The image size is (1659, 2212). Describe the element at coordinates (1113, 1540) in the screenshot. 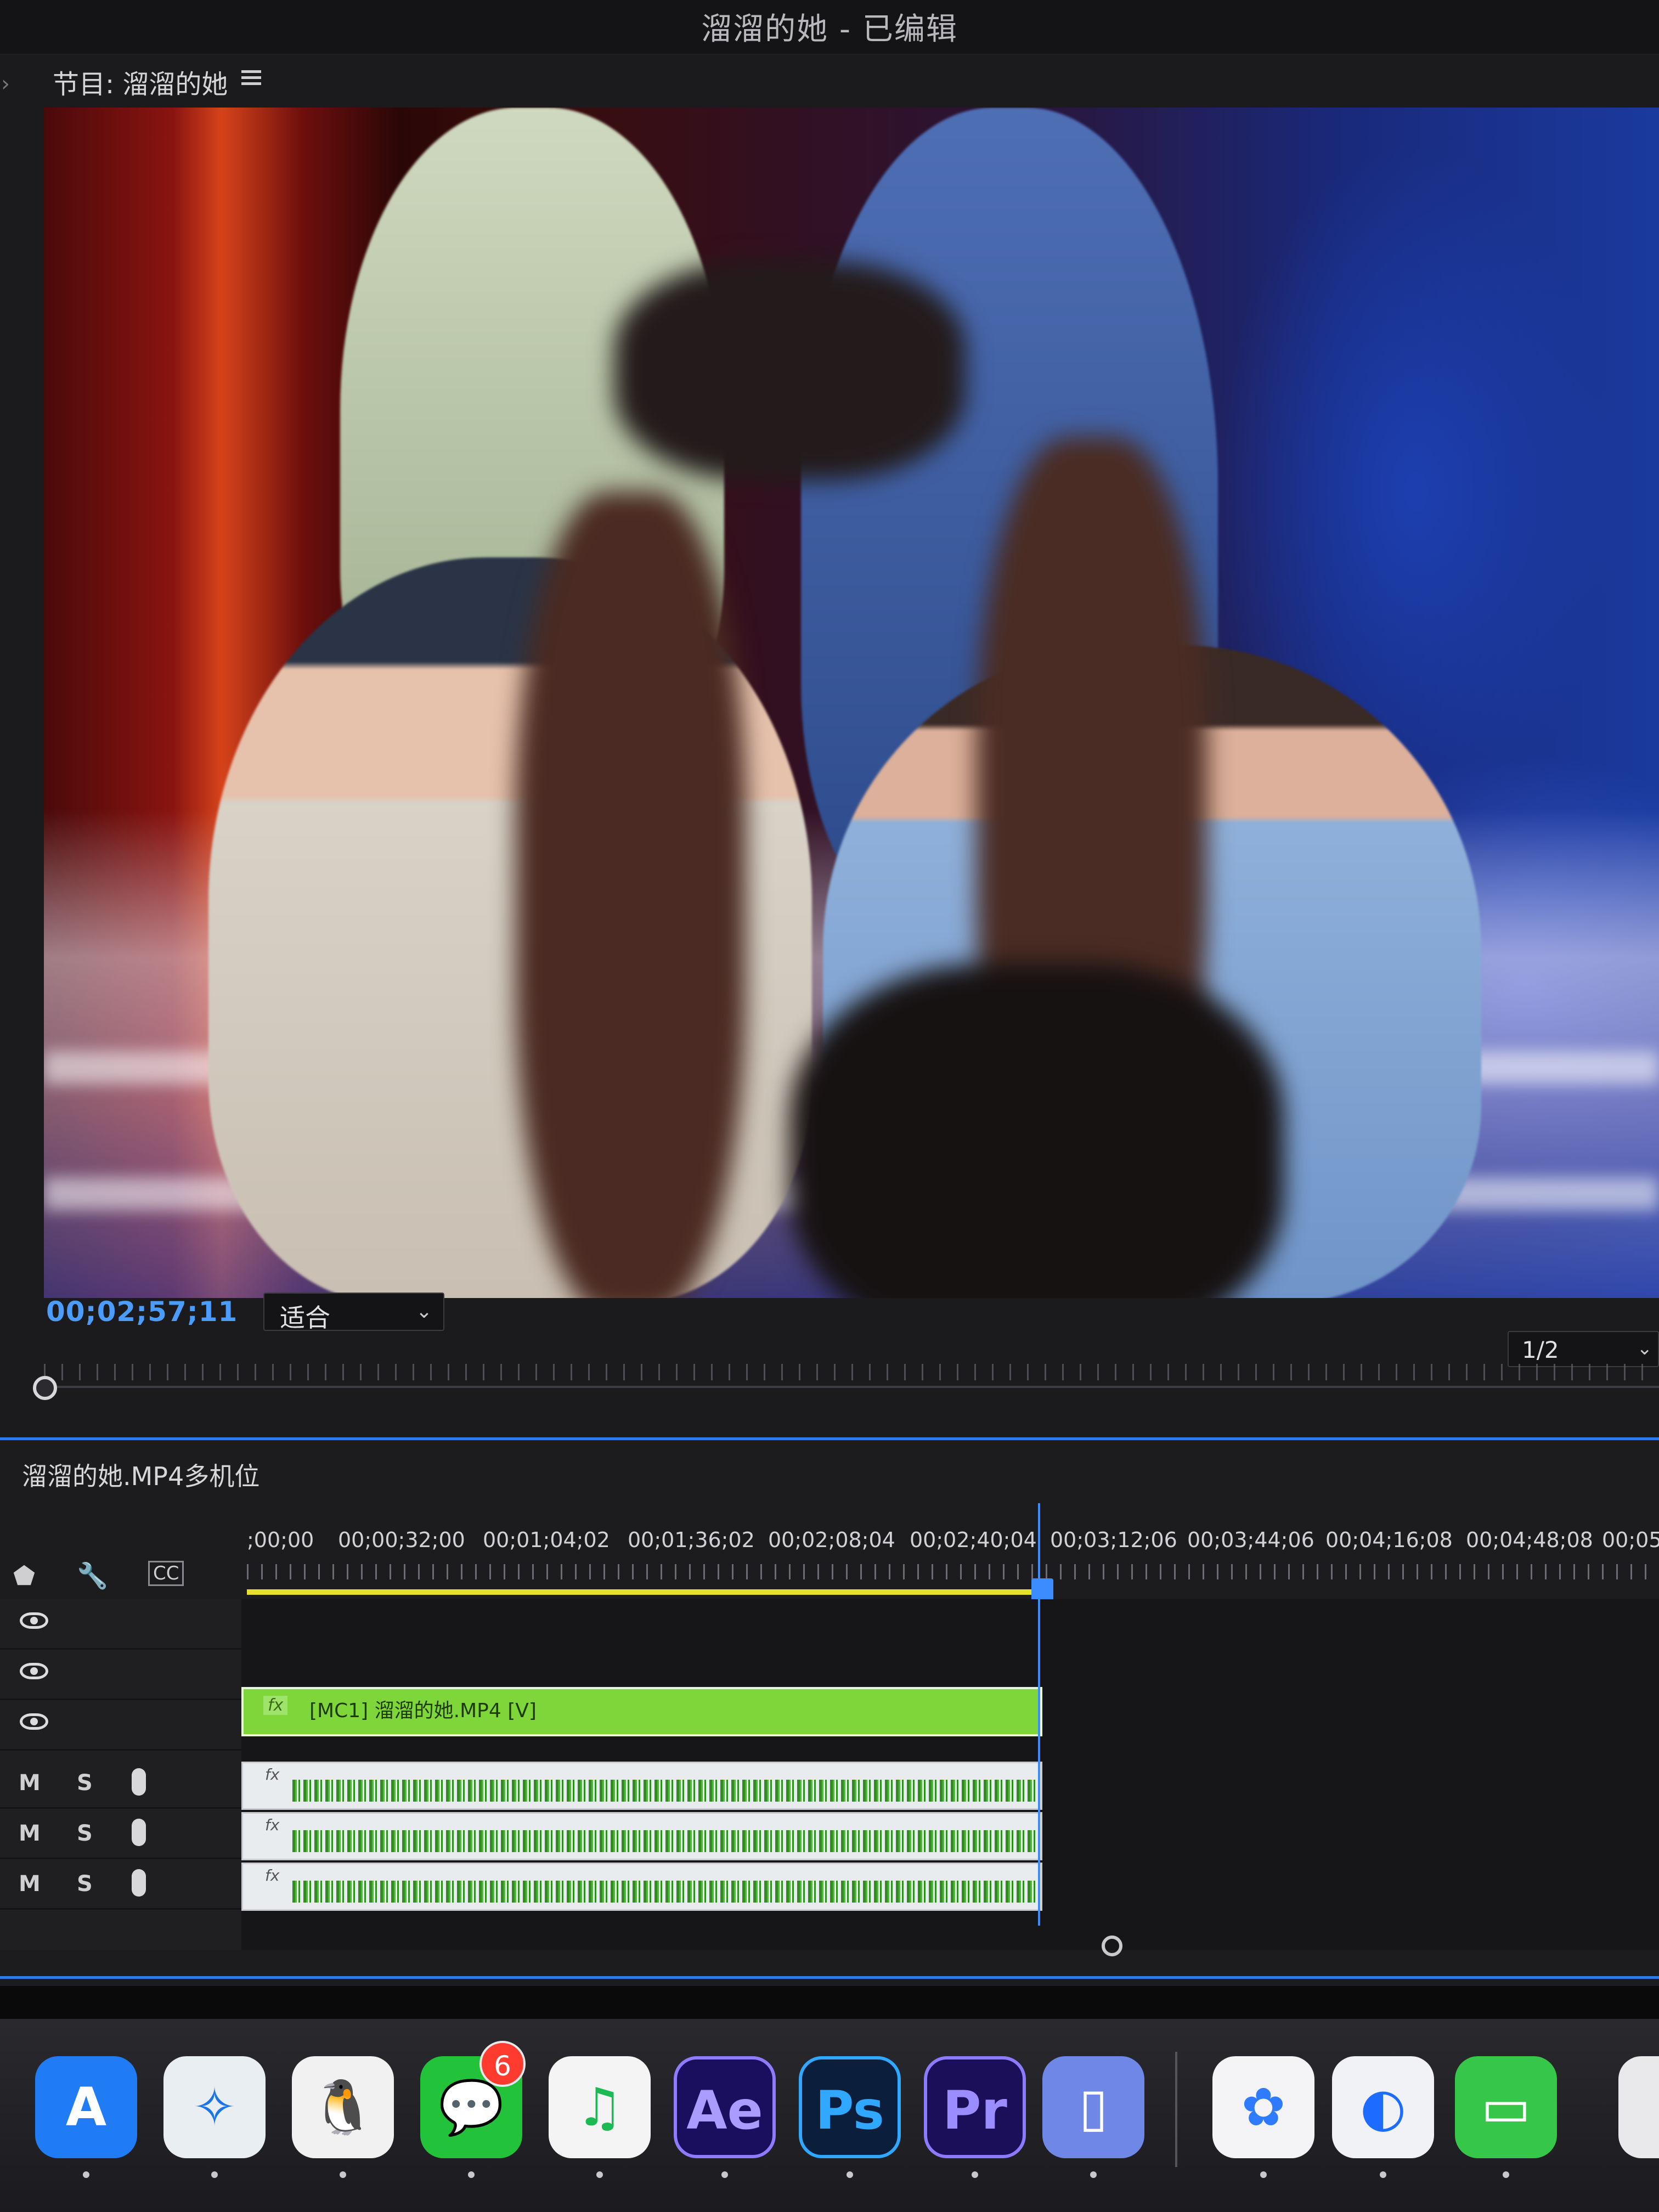

I see `ruler-label: 00;03;12;06` at that location.